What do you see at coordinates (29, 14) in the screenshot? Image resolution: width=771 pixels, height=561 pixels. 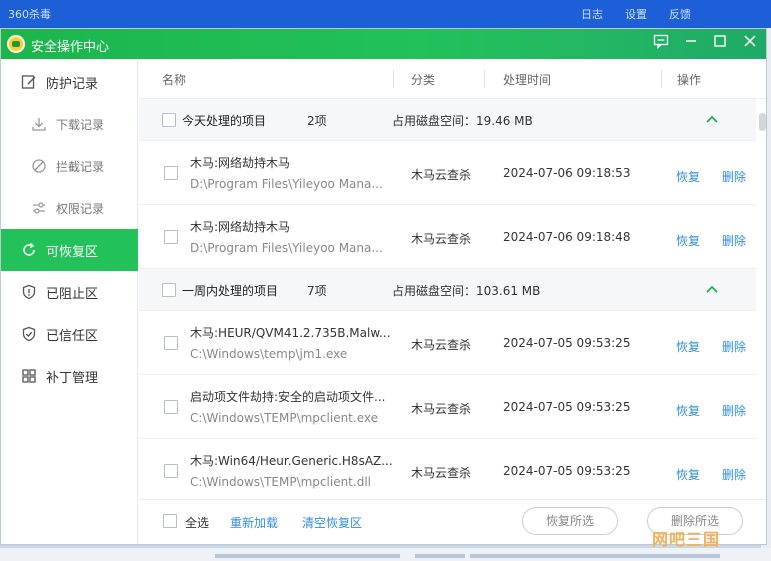 I see `background-app-title: 360杀毒` at bounding box center [29, 14].